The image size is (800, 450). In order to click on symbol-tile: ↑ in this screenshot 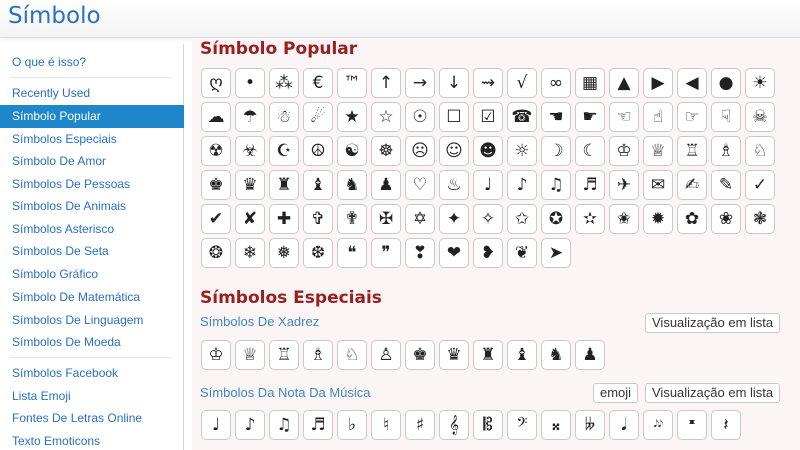, I will do `click(386, 83)`.